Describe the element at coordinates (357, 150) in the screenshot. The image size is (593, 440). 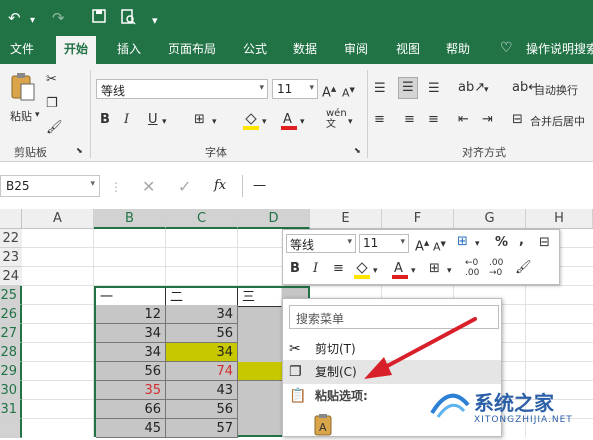
I see `font-launcher-icon: ⬊` at that location.